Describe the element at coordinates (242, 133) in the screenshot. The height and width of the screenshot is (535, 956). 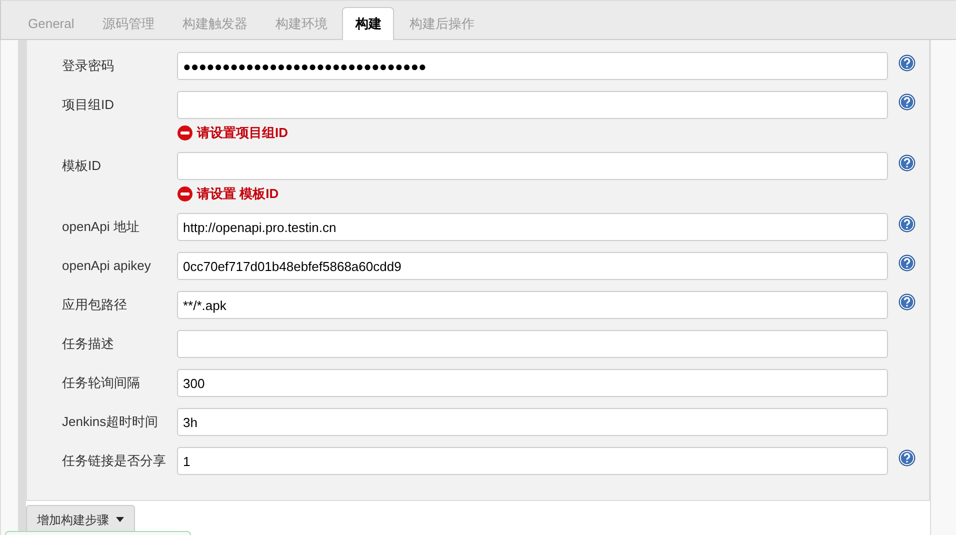
I see `error-message: 请设置项目组ID` at that location.